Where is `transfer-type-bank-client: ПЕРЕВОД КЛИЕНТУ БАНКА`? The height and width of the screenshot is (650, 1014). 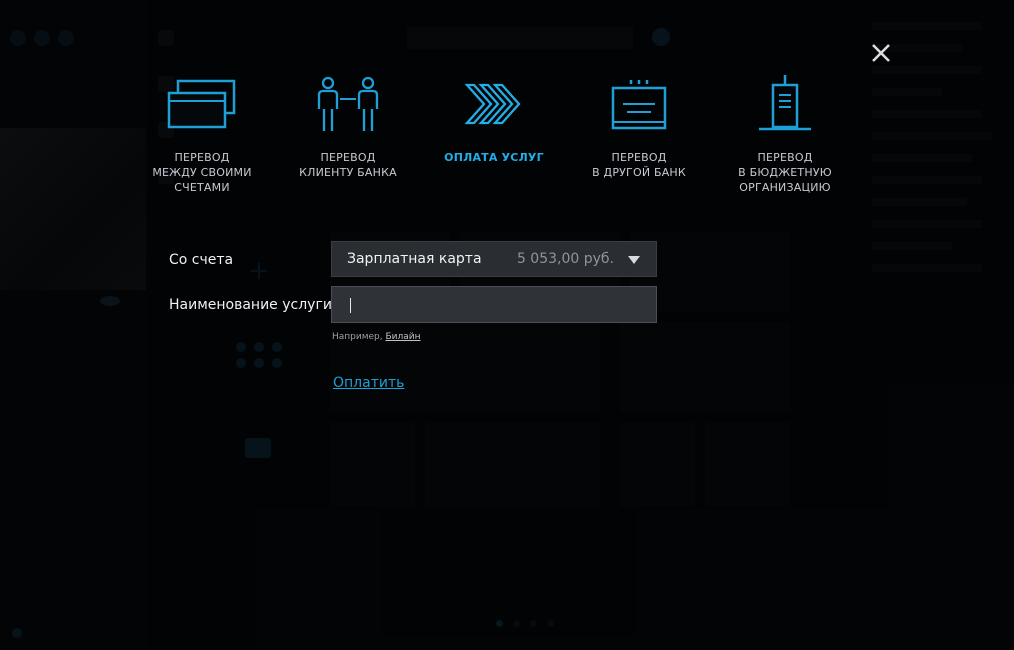
transfer-type-bank-client: ПЕРЕВОД КЛИЕНТУ БАНКА is located at coordinates (348, 125).